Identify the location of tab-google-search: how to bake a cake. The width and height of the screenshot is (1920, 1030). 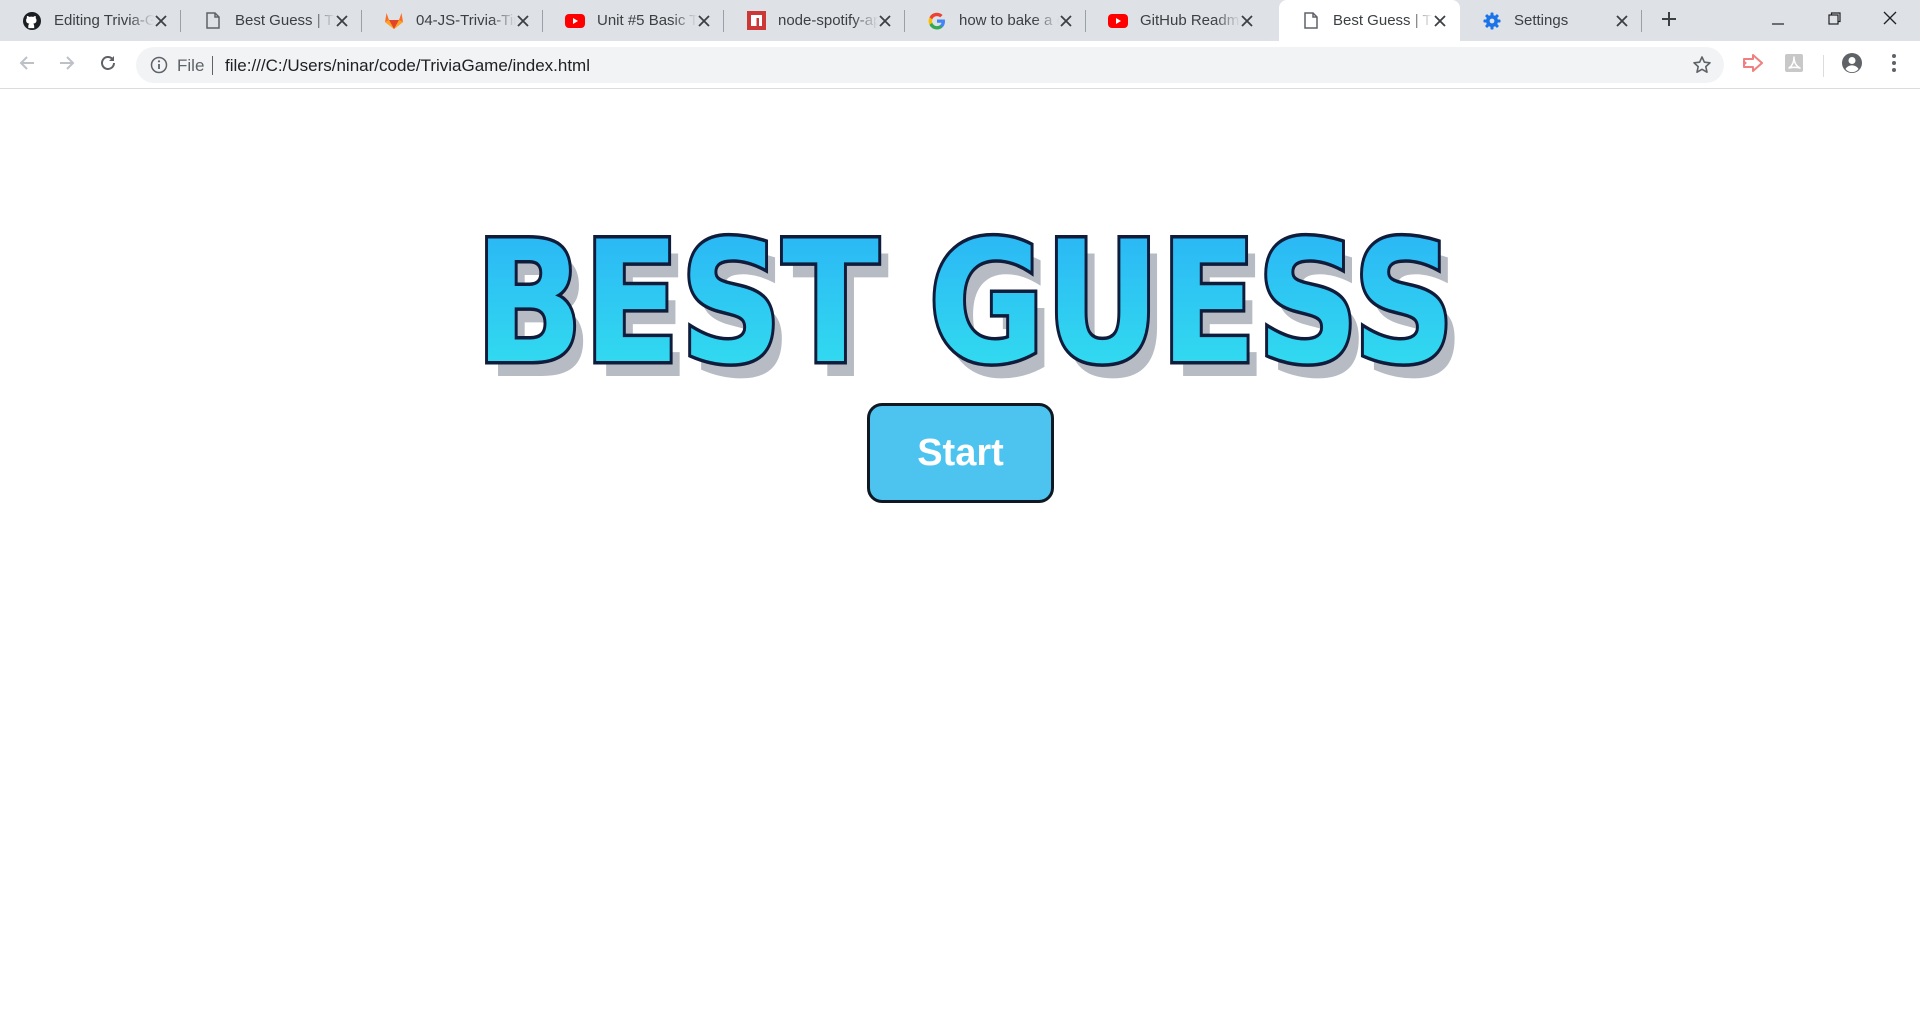
(995, 20).